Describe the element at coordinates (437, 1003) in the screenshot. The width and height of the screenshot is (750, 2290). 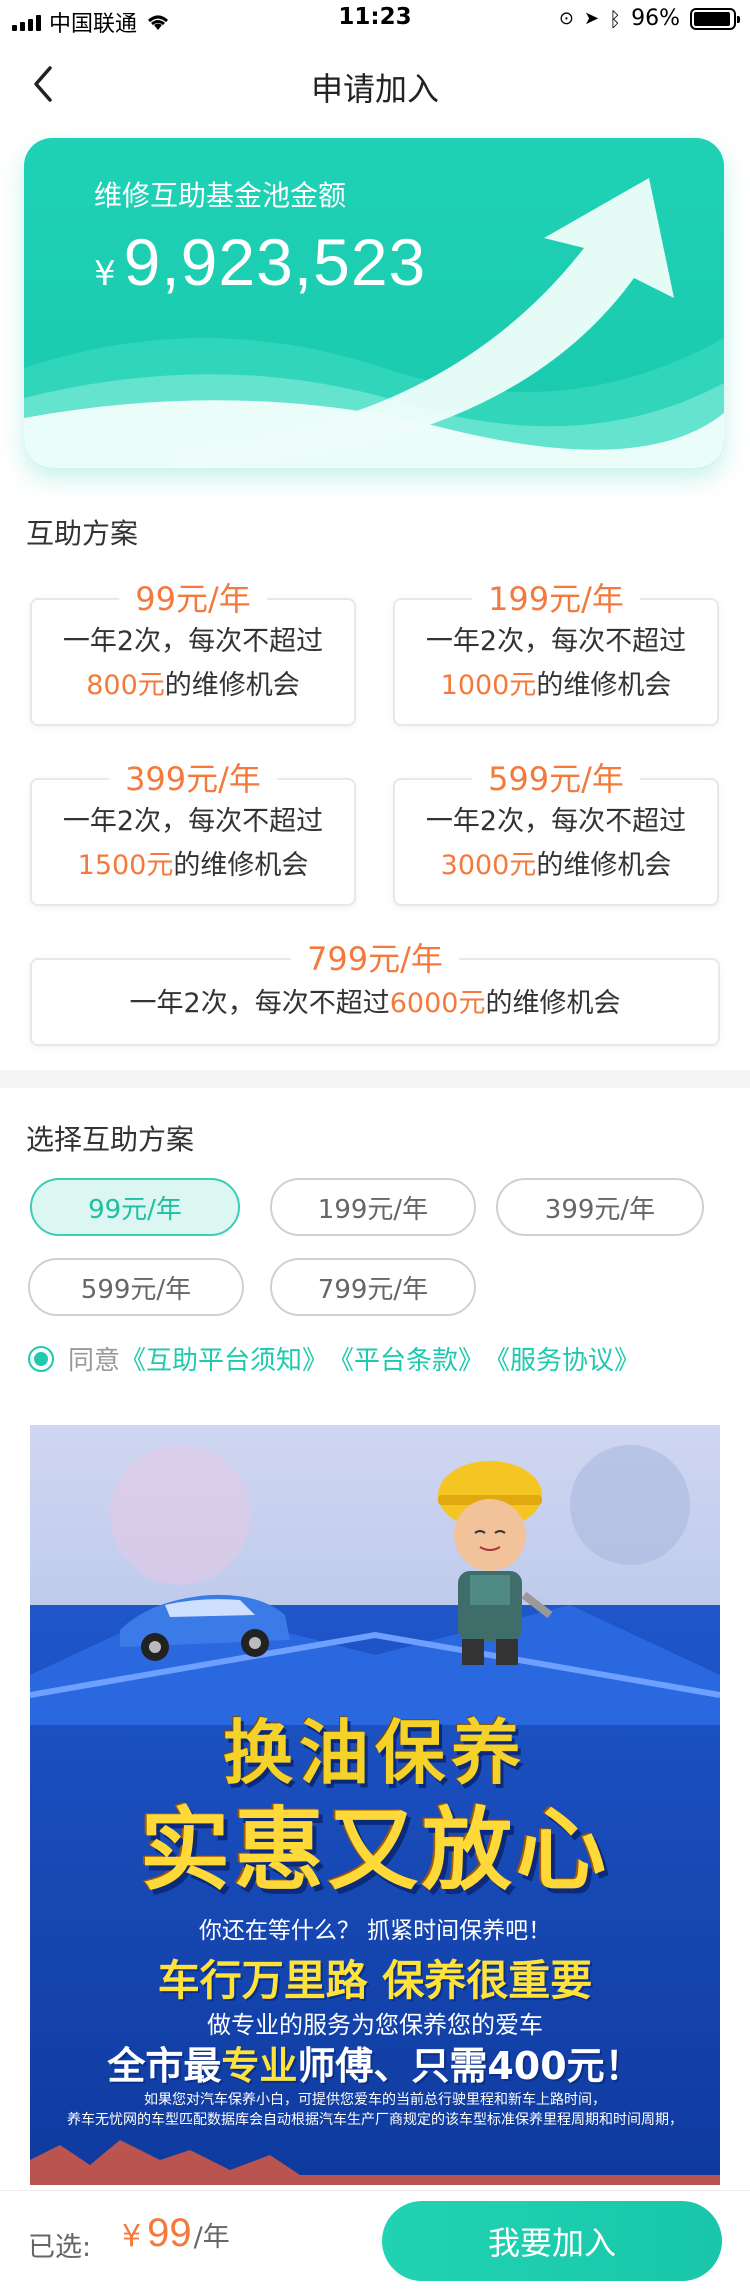
I see `plan-amount: 6000元` at that location.